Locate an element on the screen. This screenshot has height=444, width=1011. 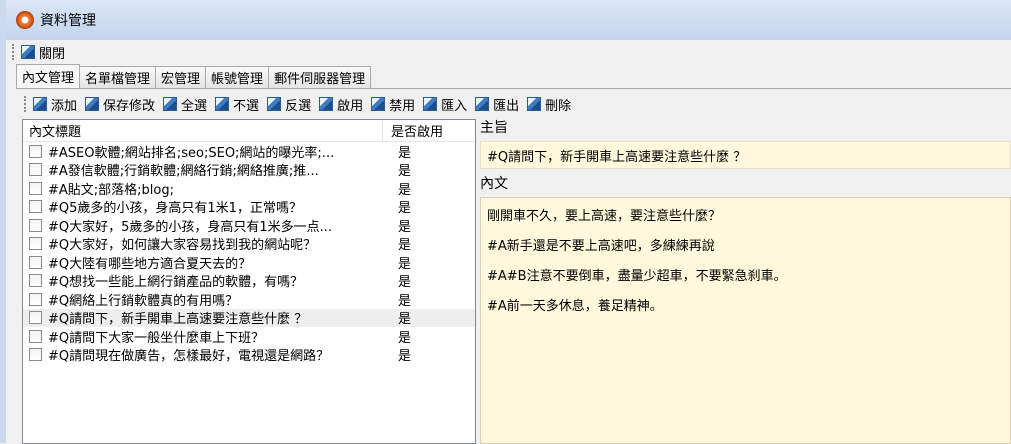
close-button: 關閉 is located at coordinates (43, 52).